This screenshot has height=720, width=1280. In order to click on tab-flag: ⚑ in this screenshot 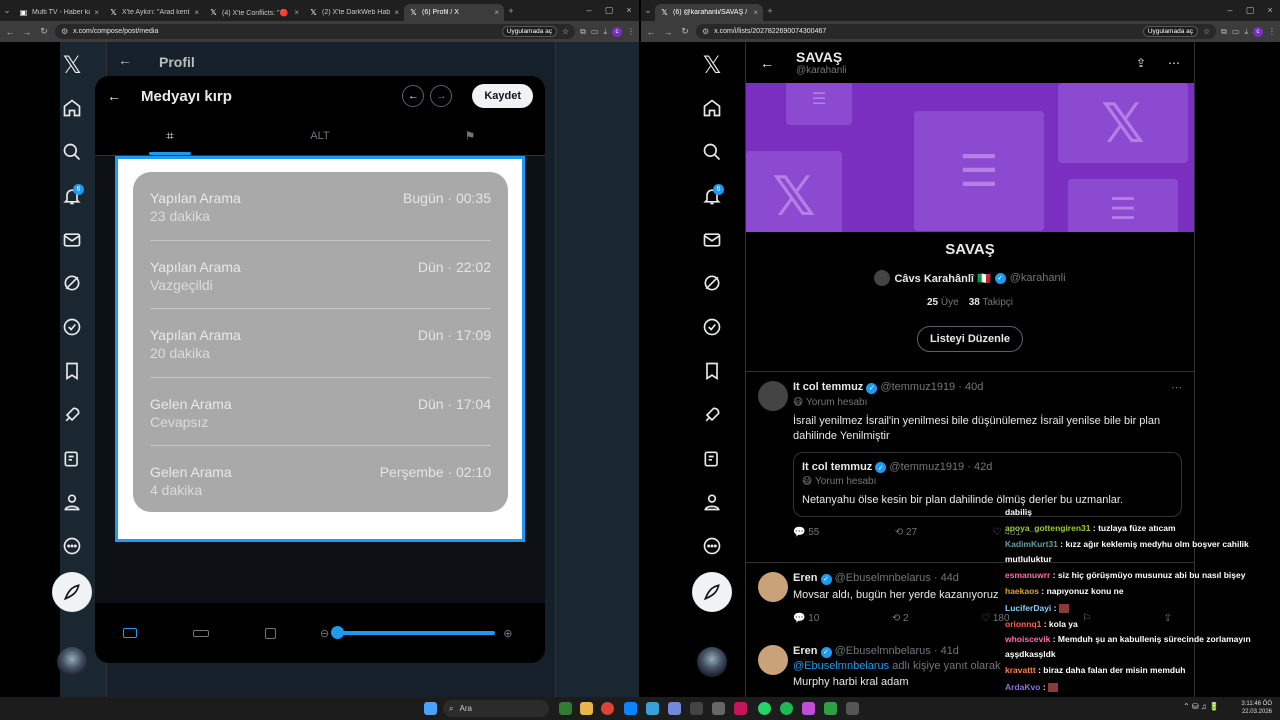, I will do `click(470, 135)`.